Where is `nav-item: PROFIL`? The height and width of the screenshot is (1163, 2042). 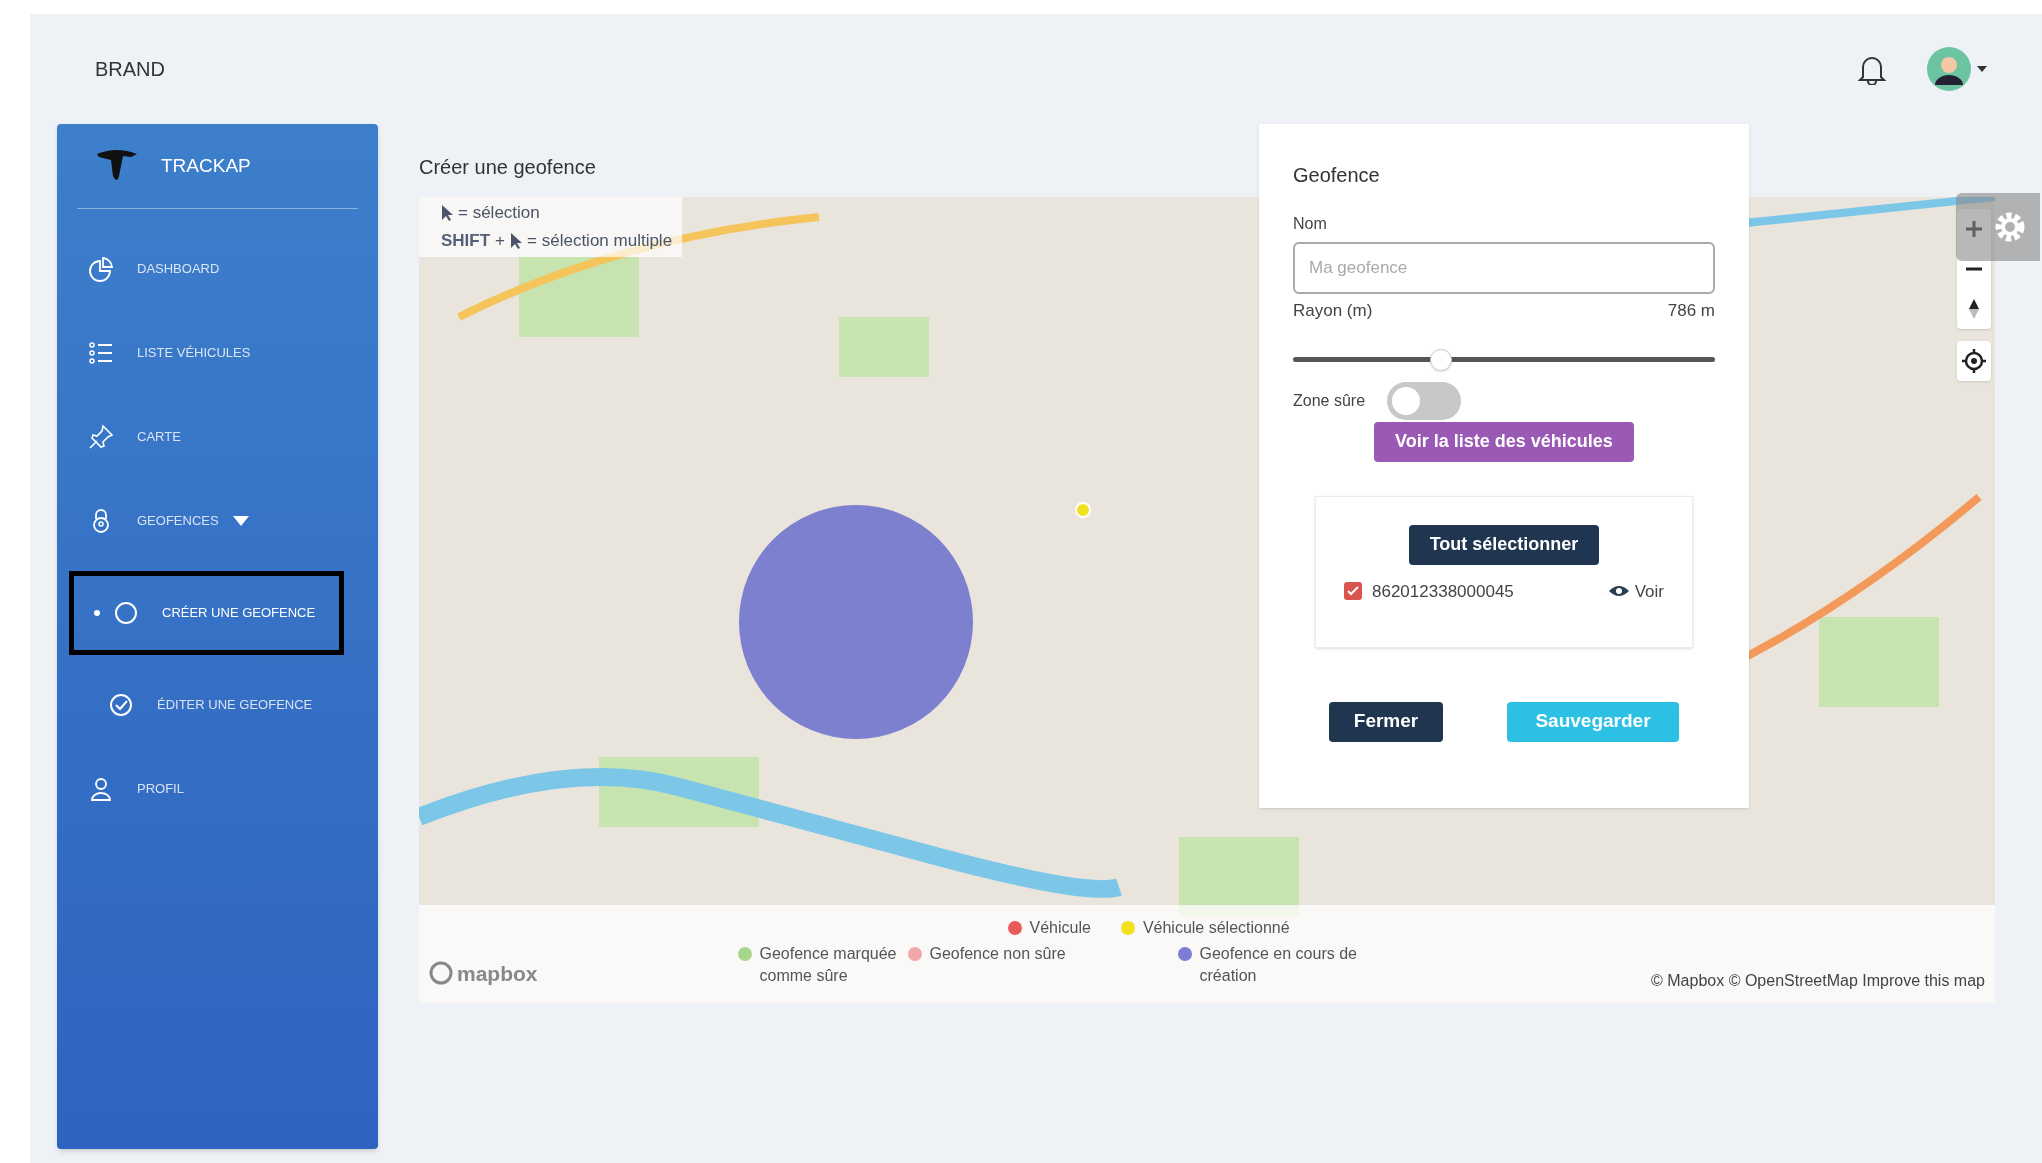
nav-item: PROFIL is located at coordinates (217, 789).